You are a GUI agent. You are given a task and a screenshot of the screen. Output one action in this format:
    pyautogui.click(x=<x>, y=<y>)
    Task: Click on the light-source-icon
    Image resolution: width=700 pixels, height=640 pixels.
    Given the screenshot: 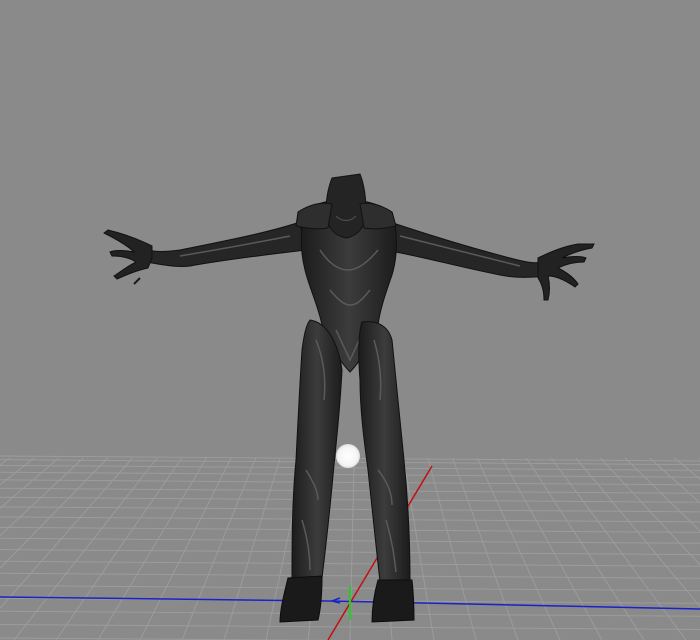 What is the action you would take?
    pyautogui.click(x=348, y=456)
    